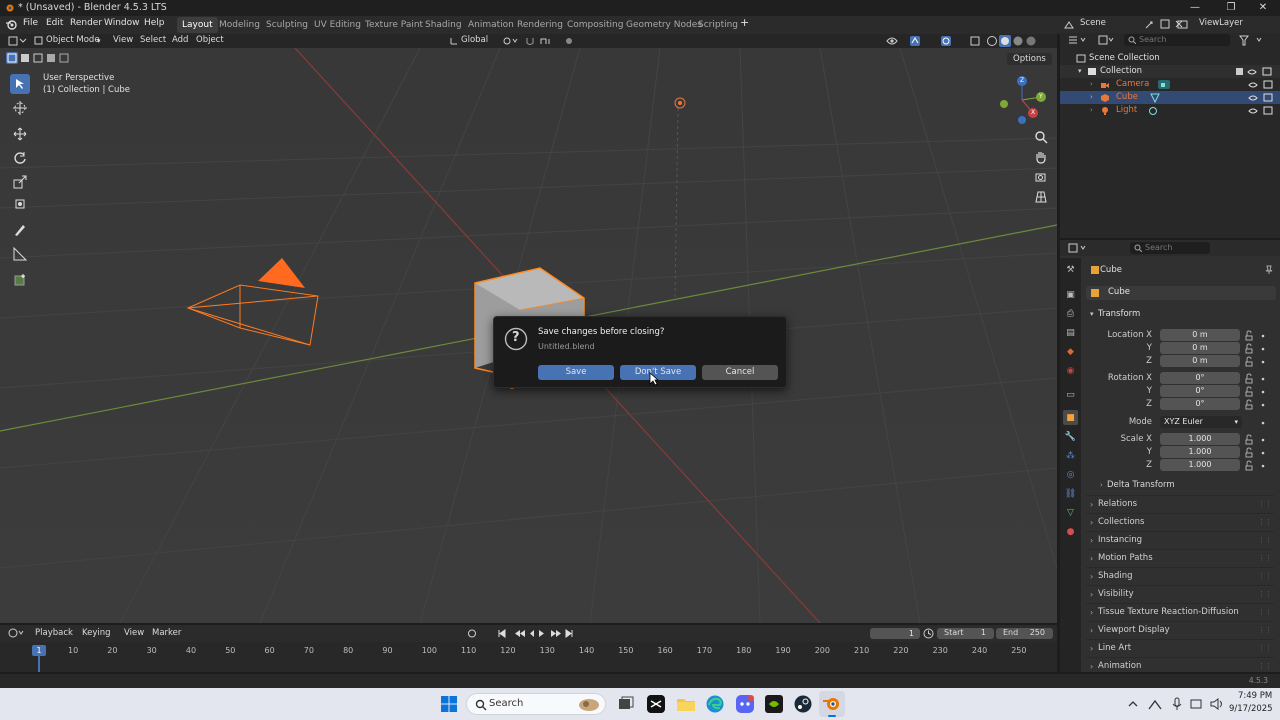  What do you see at coordinates (394, 25) in the screenshot?
I see `tab-texture-paint: Texture Paint` at bounding box center [394, 25].